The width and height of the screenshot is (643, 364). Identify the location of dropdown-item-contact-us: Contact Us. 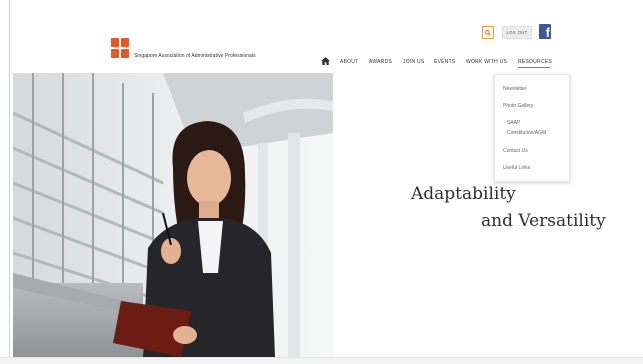
(515, 151).